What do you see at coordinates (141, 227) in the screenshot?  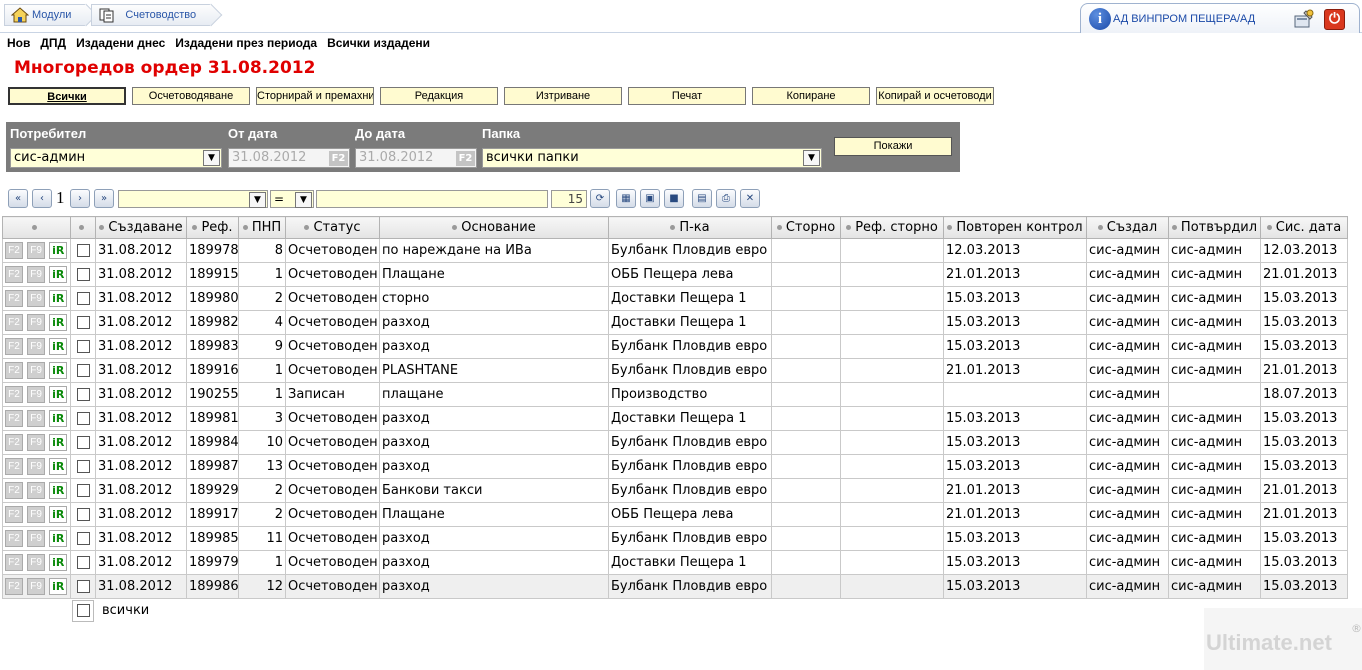 I see `col-created-header: Създаване` at bounding box center [141, 227].